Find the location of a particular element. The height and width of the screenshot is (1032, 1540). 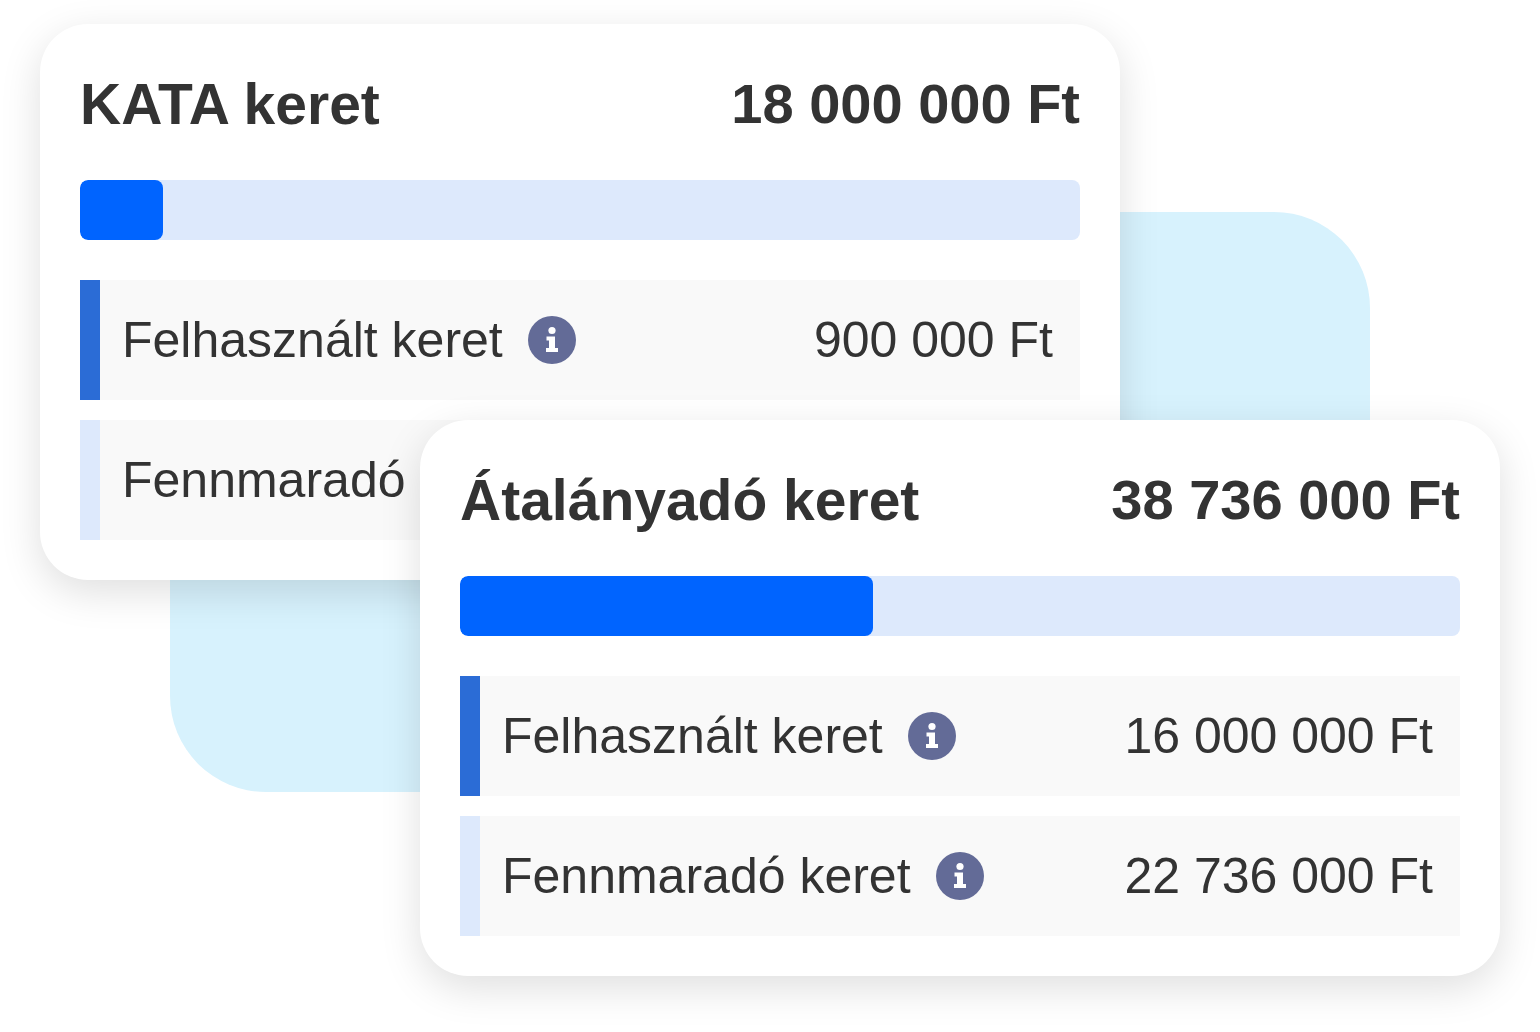

row-value: 16 000 000 Ft is located at coordinates (1278, 736).